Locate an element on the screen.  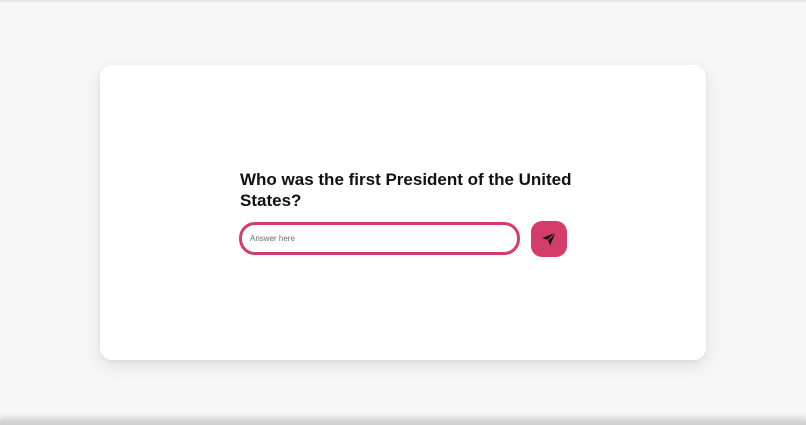
bottom-edge is located at coordinates (403, 422).